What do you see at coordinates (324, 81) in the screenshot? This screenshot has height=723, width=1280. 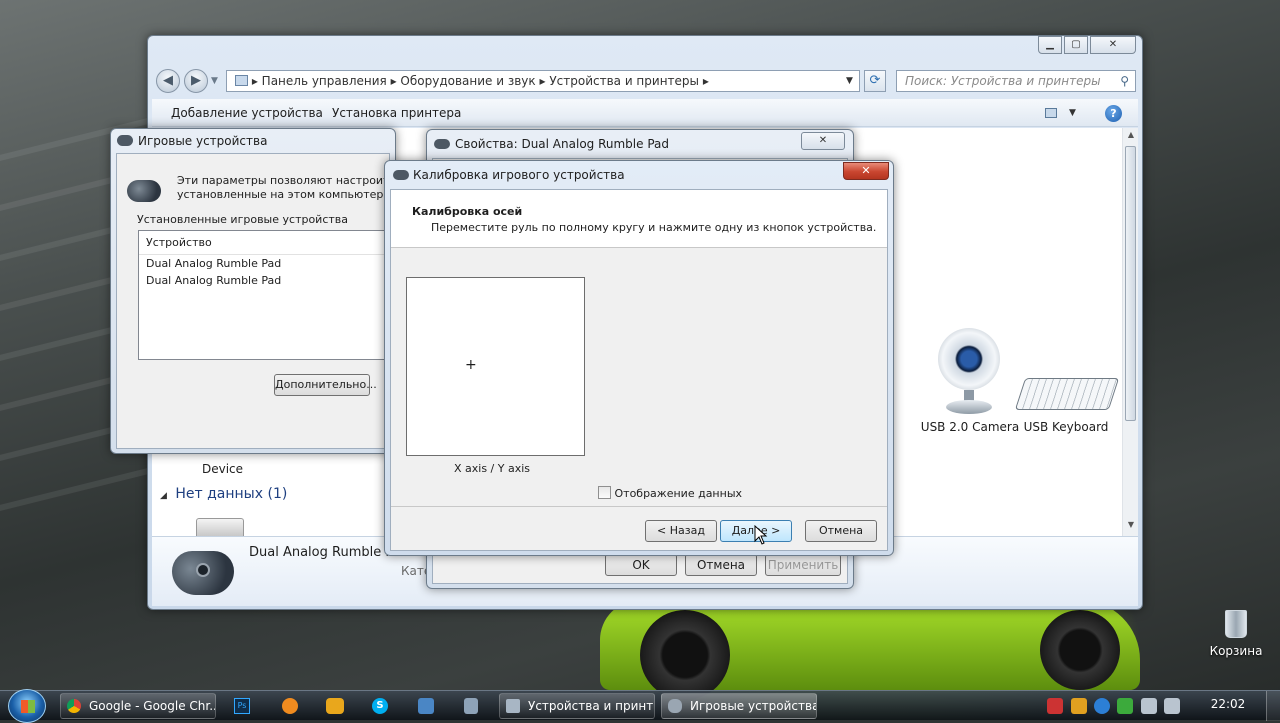 I see `breadcrumb-item: Панель управления` at bounding box center [324, 81].